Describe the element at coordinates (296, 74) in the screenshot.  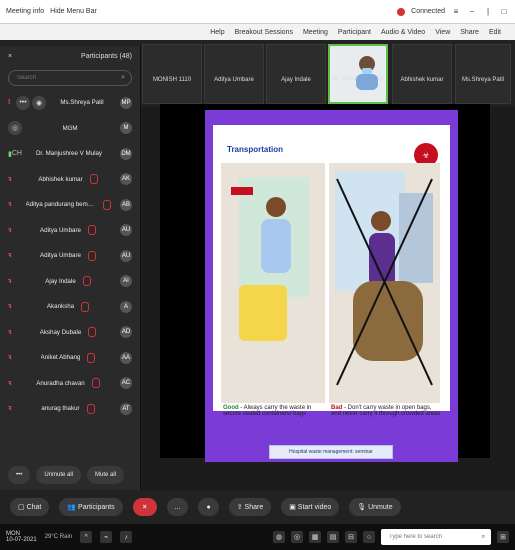
I see `thumbnail-4: Ajay Indale` at that location.